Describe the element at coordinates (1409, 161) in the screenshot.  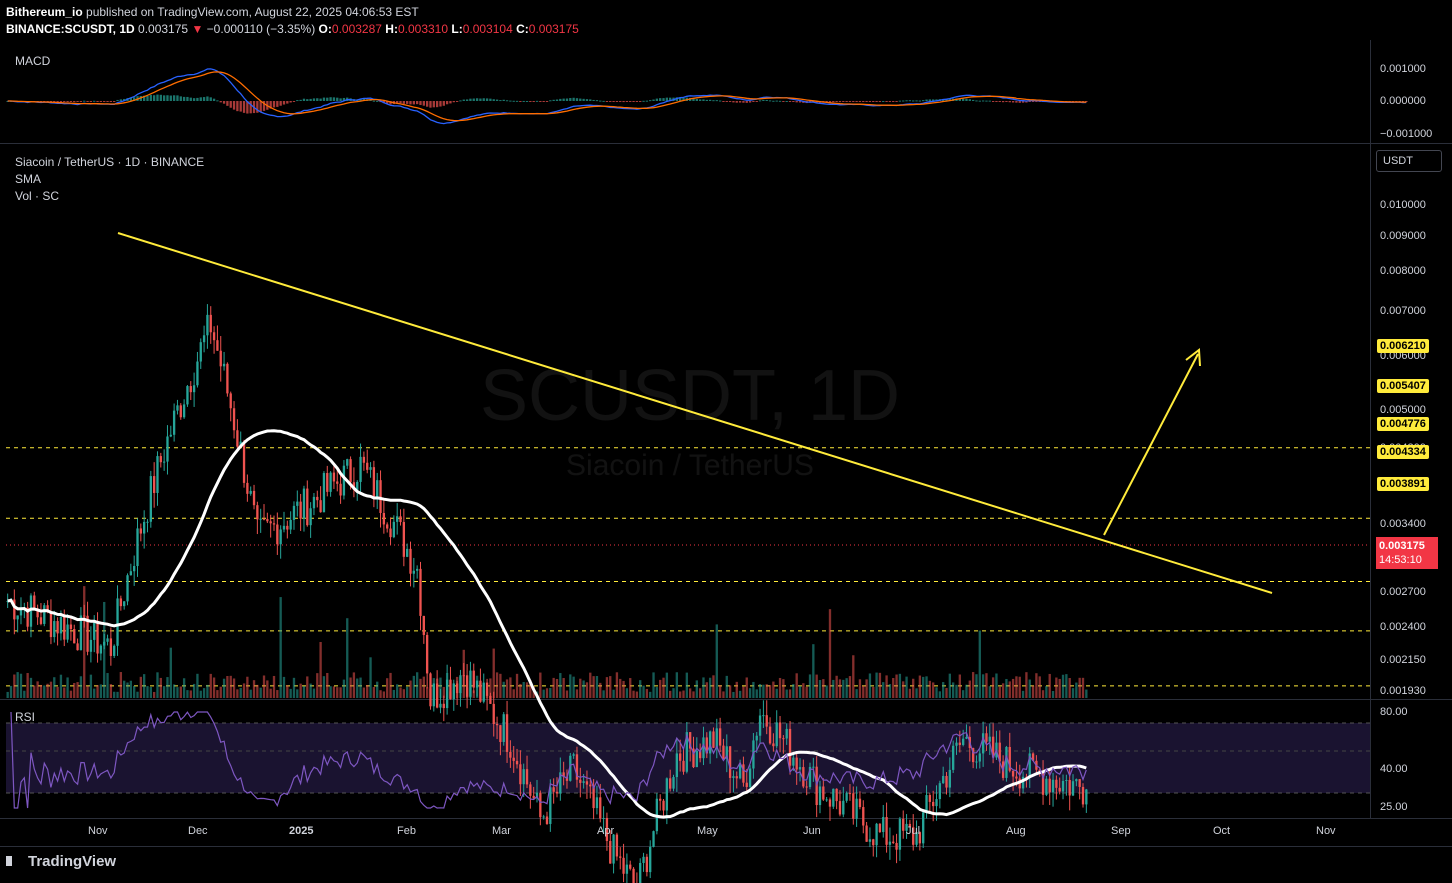
I see `currency-button: USDT` at that location.